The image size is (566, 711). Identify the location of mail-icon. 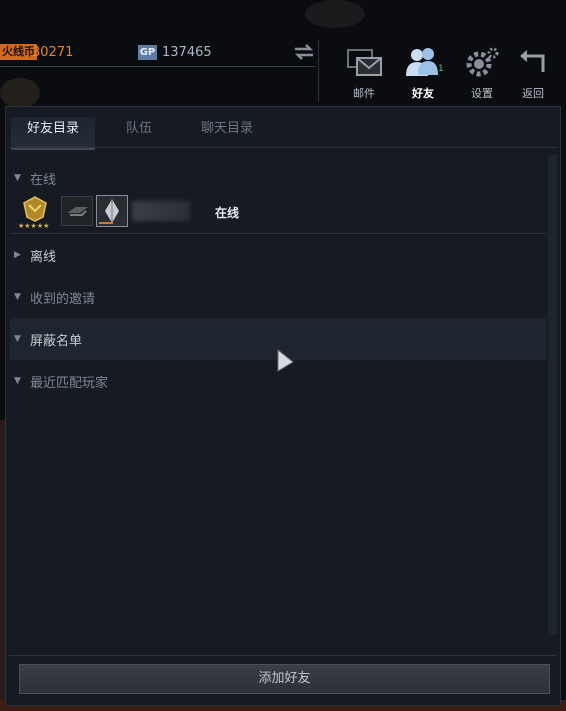
(364, 62).